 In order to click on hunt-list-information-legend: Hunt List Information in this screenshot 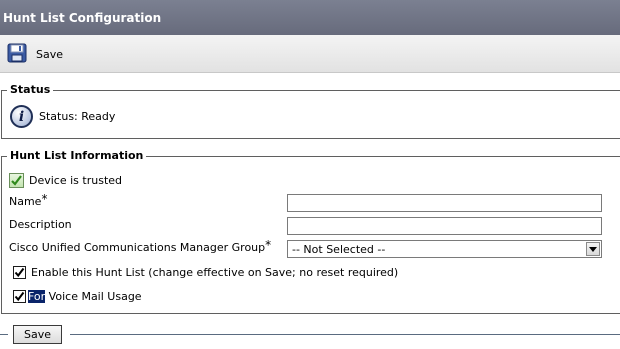, I will do `click(77, 156)`.